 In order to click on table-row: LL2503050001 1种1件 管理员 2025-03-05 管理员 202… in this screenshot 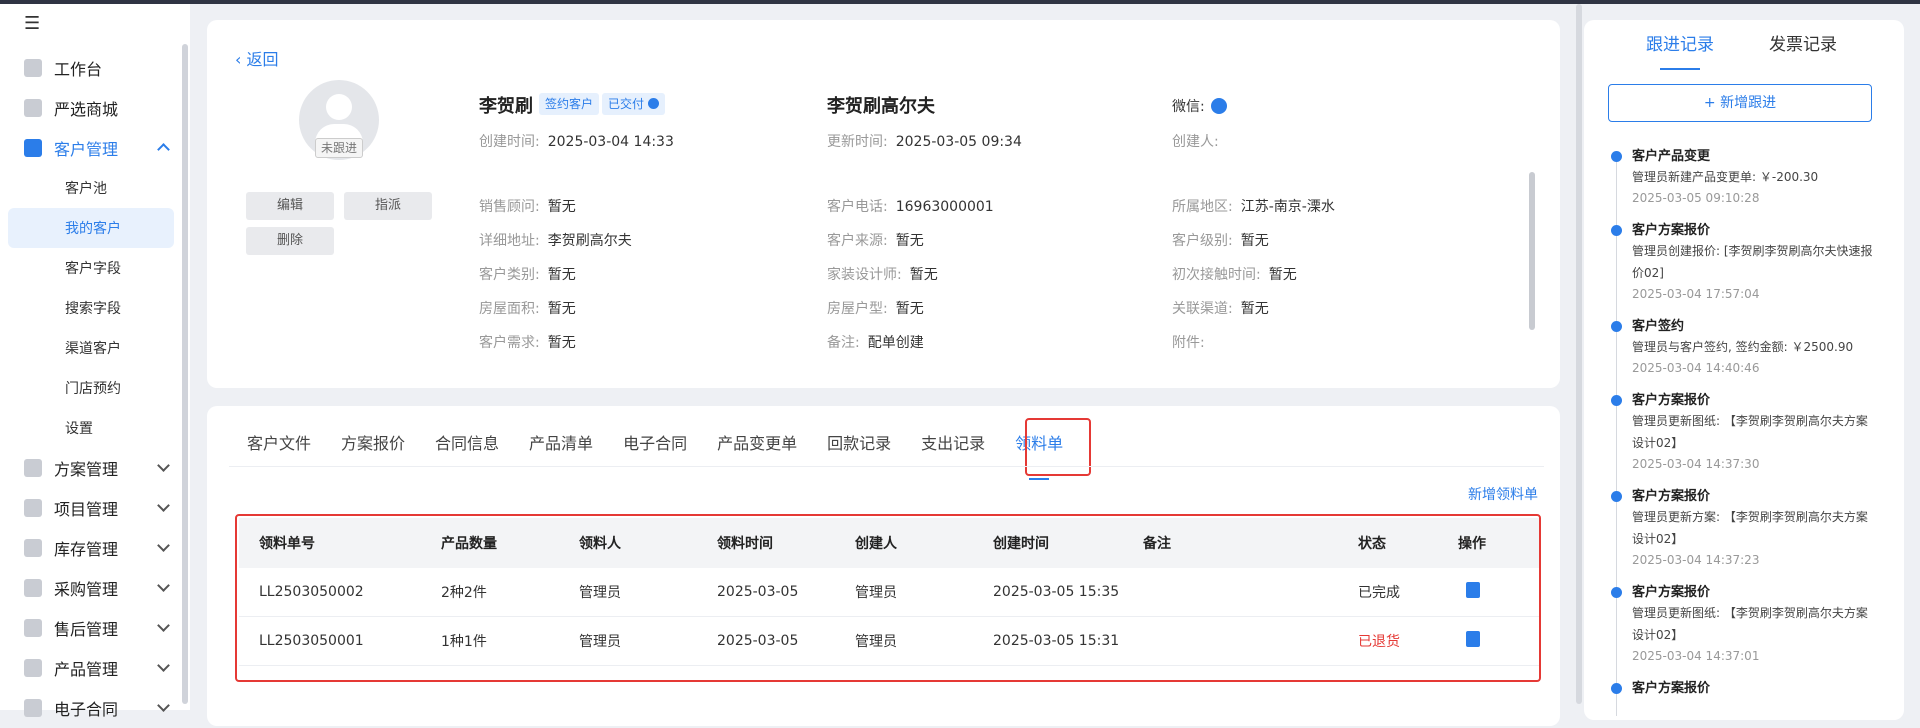, I will do `click(889, 641)`.